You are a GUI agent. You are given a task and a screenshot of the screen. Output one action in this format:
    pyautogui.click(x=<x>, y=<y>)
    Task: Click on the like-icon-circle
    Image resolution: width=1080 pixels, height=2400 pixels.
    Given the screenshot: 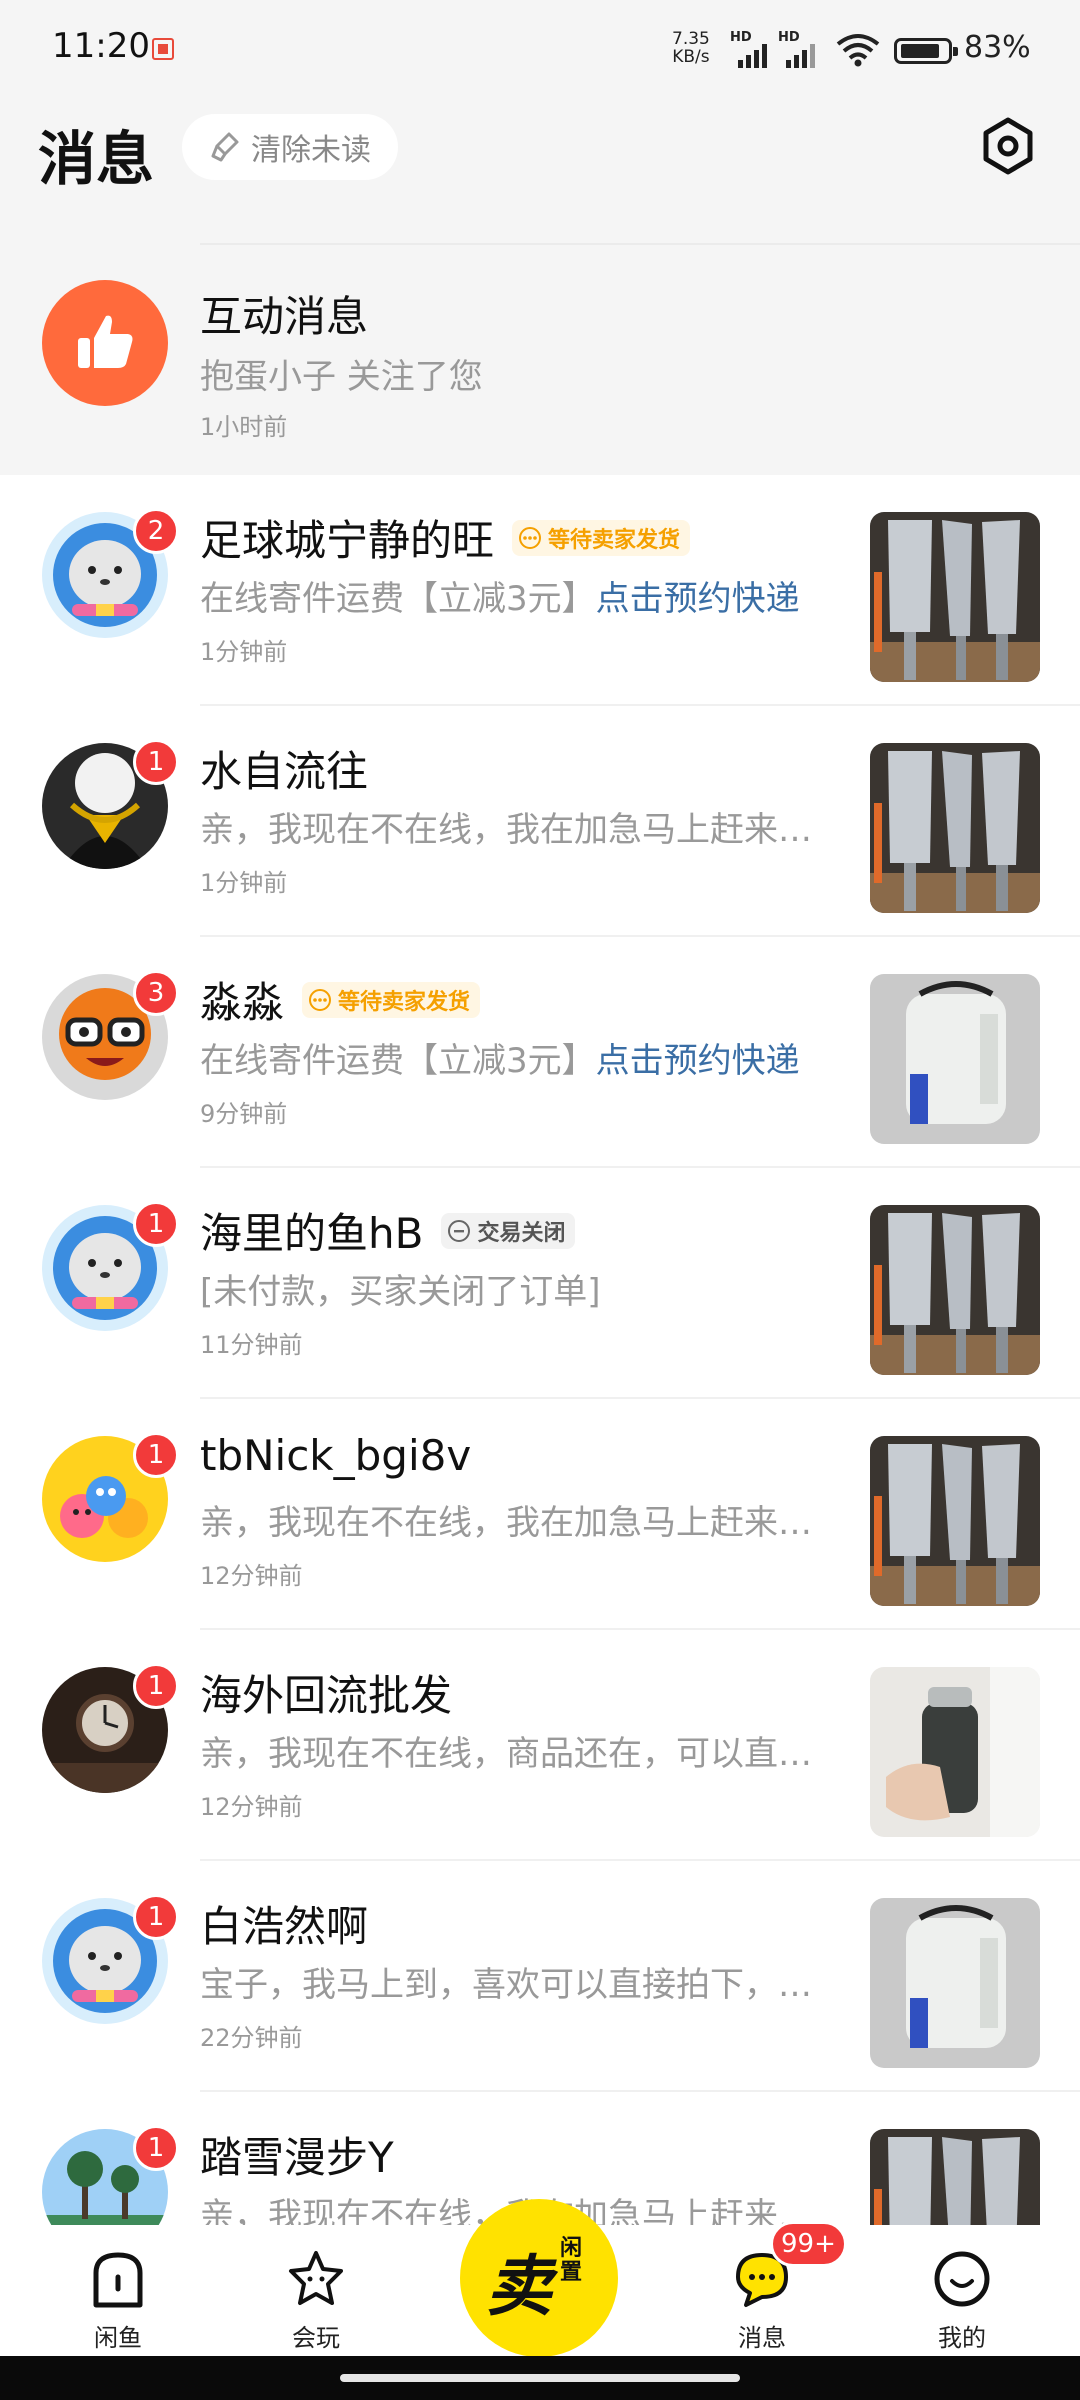 What is the action you would take?
    pyautogui.click(x=105, y=343)
    